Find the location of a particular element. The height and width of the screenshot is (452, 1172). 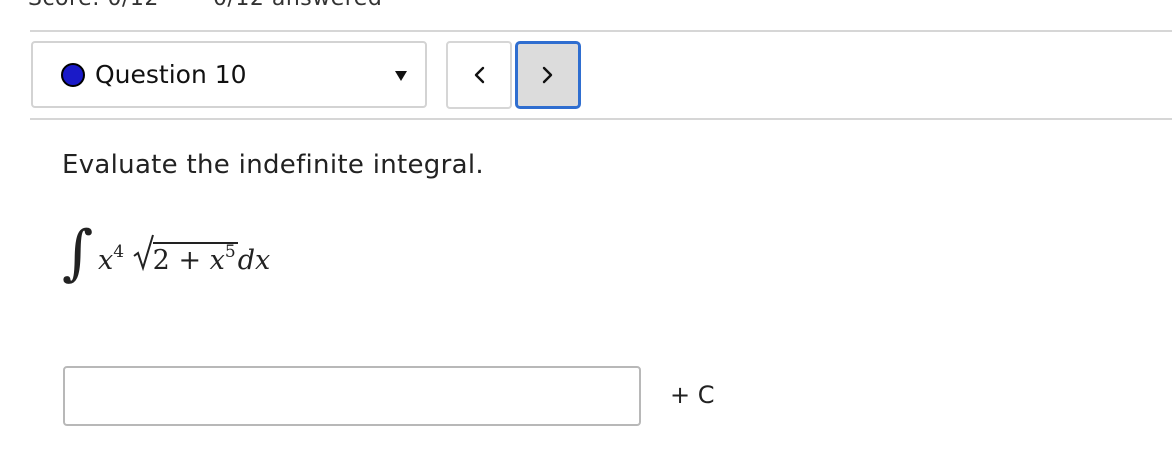

integrand-base: x is located at coordinates (106, 260).